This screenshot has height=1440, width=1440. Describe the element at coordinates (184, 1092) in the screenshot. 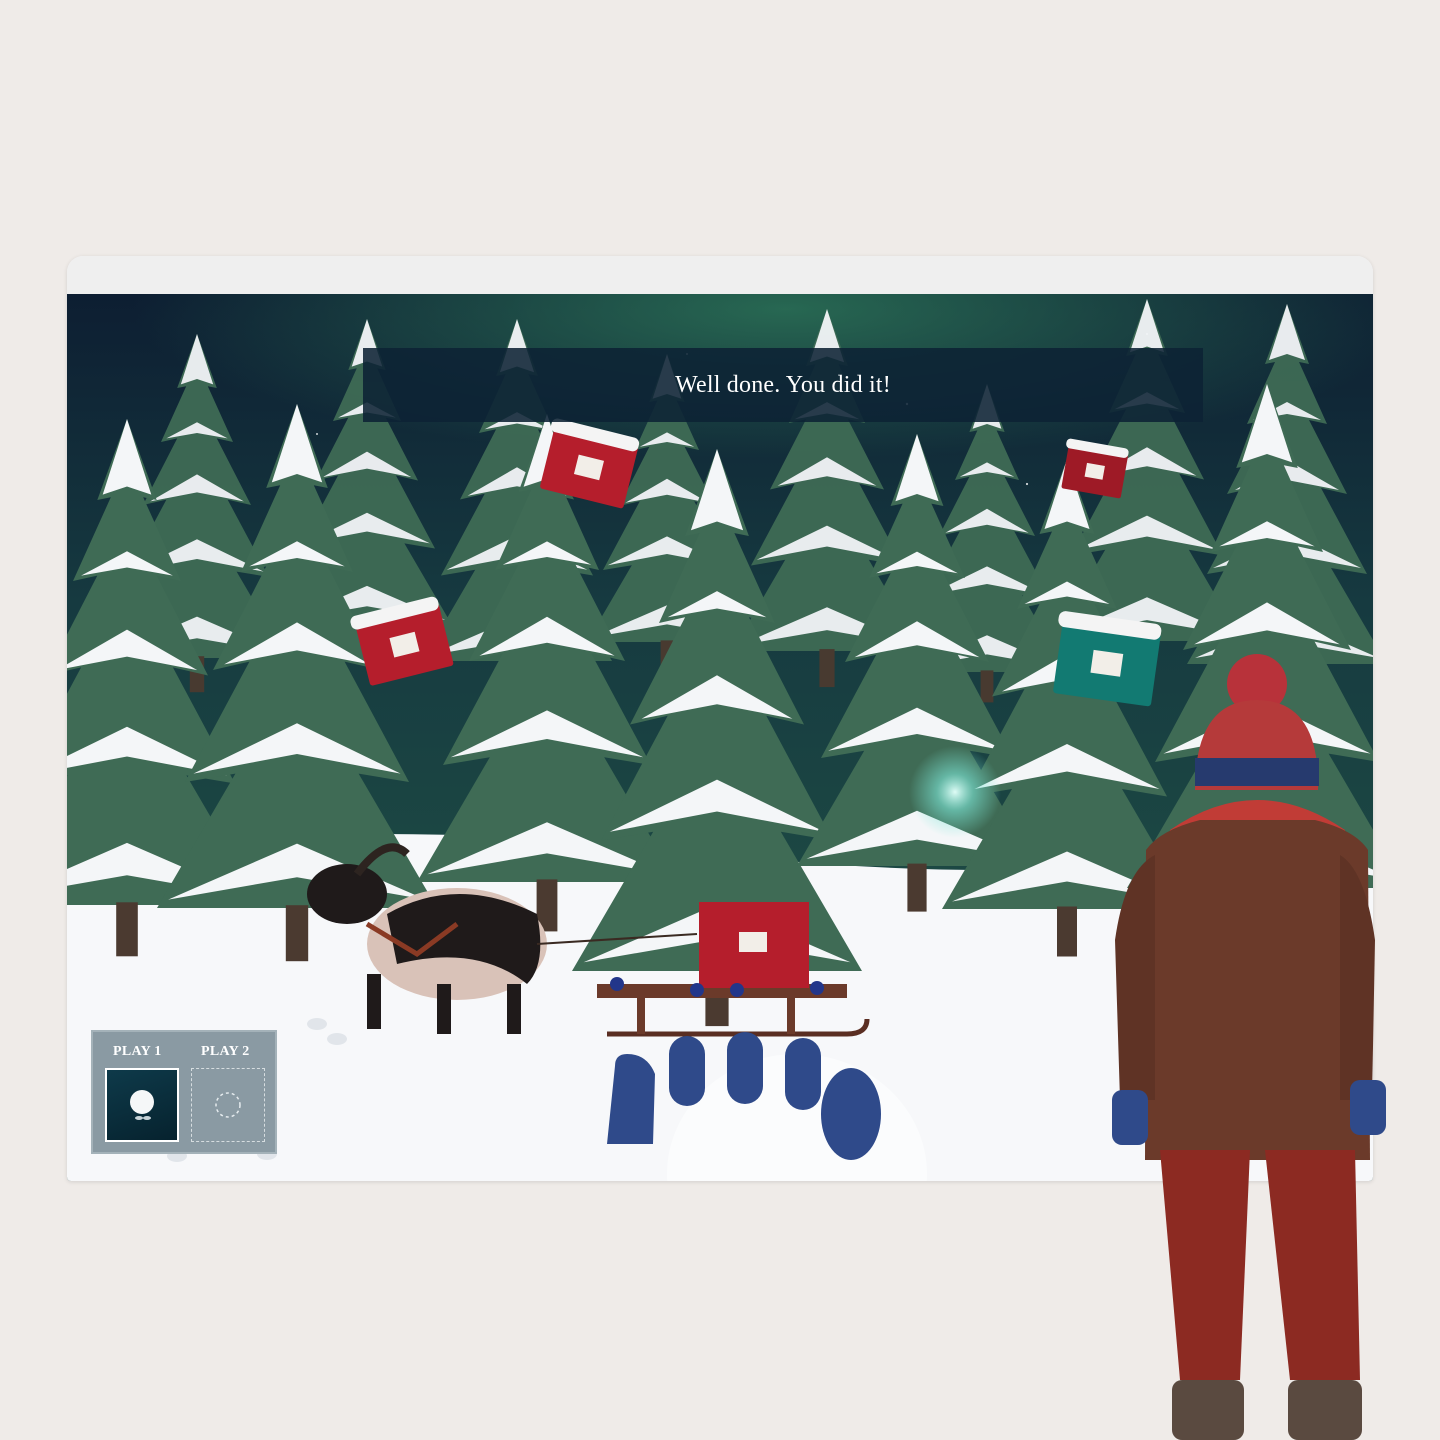

I see `player-selector: PLAY 1 PLAY 2` at that location.